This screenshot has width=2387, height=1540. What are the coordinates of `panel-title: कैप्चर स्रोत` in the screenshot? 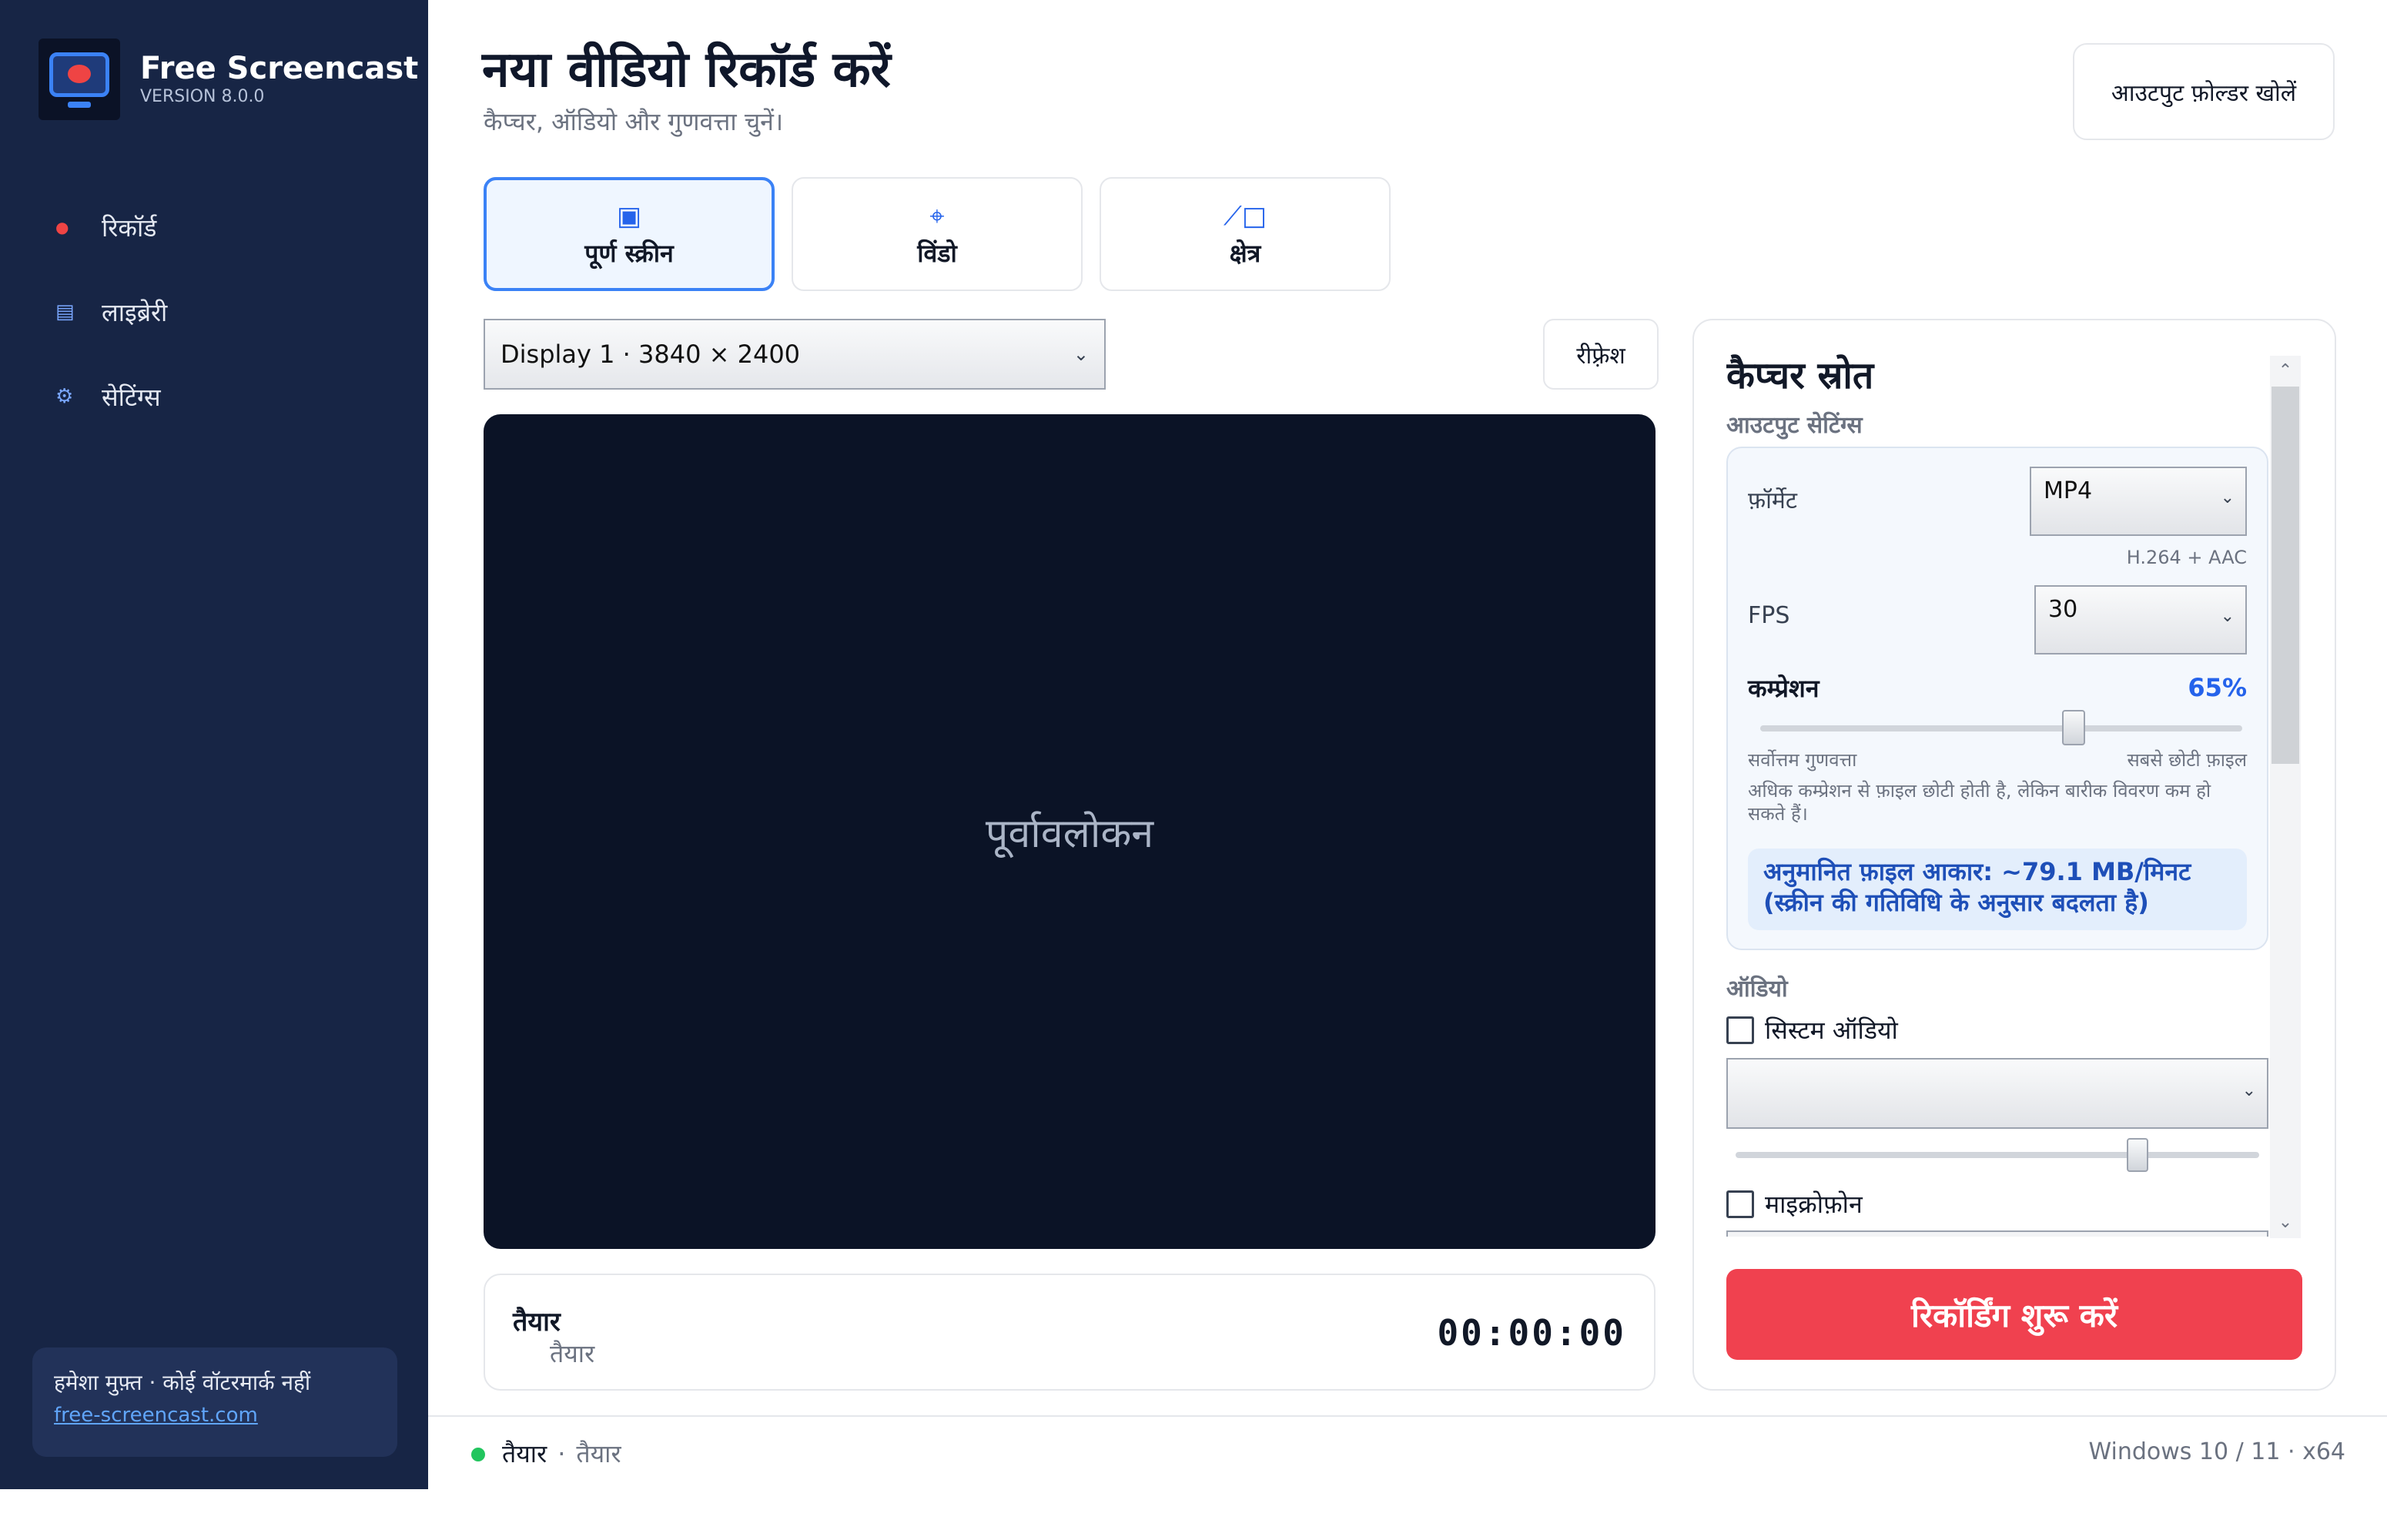 It's located at (1800, 375).